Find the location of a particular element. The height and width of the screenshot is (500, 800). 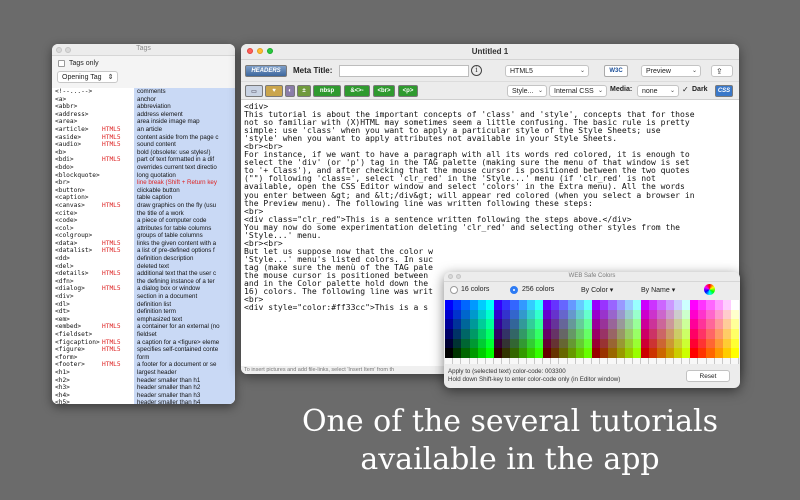

style-select: Style... ⌄ is located at coordinates (527, 91).